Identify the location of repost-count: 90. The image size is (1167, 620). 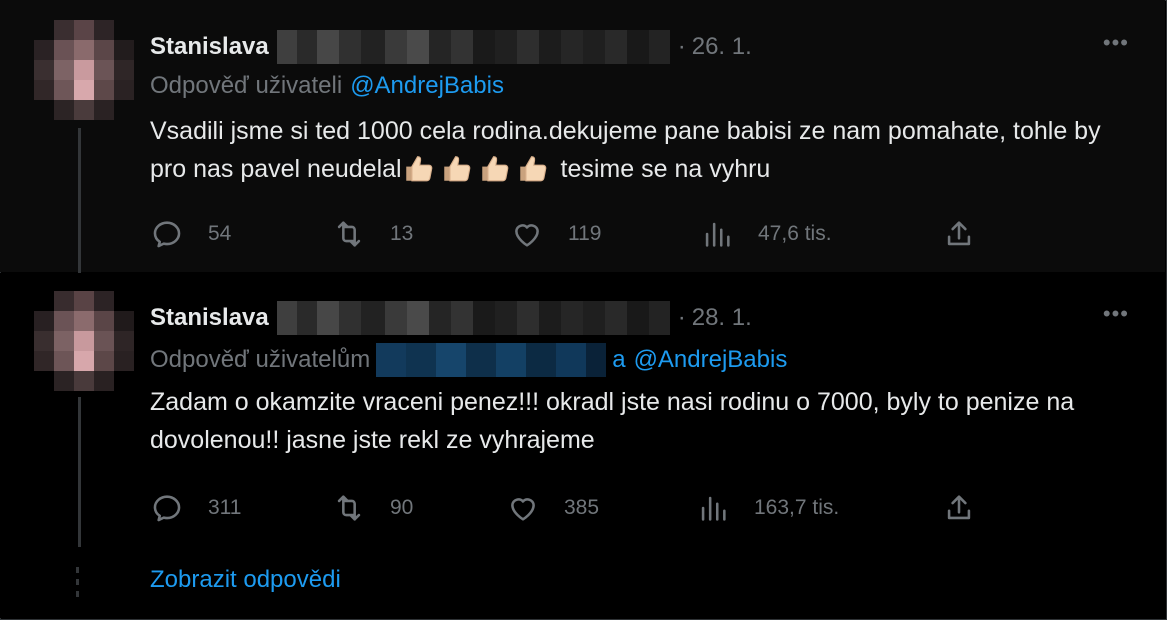
(402, 507).